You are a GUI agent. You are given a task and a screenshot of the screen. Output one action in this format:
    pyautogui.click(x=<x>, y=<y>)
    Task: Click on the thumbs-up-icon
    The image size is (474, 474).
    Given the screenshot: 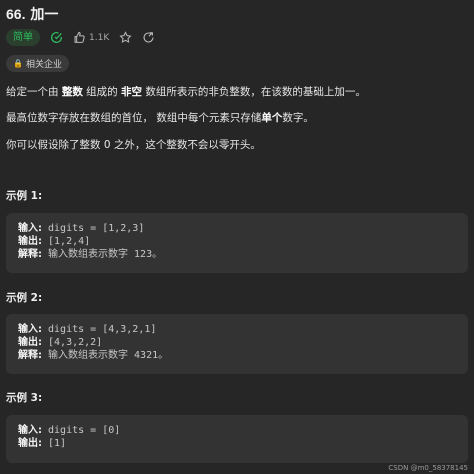 What is the action you would take?
    pyautogui.click(x=79, y=37)
    